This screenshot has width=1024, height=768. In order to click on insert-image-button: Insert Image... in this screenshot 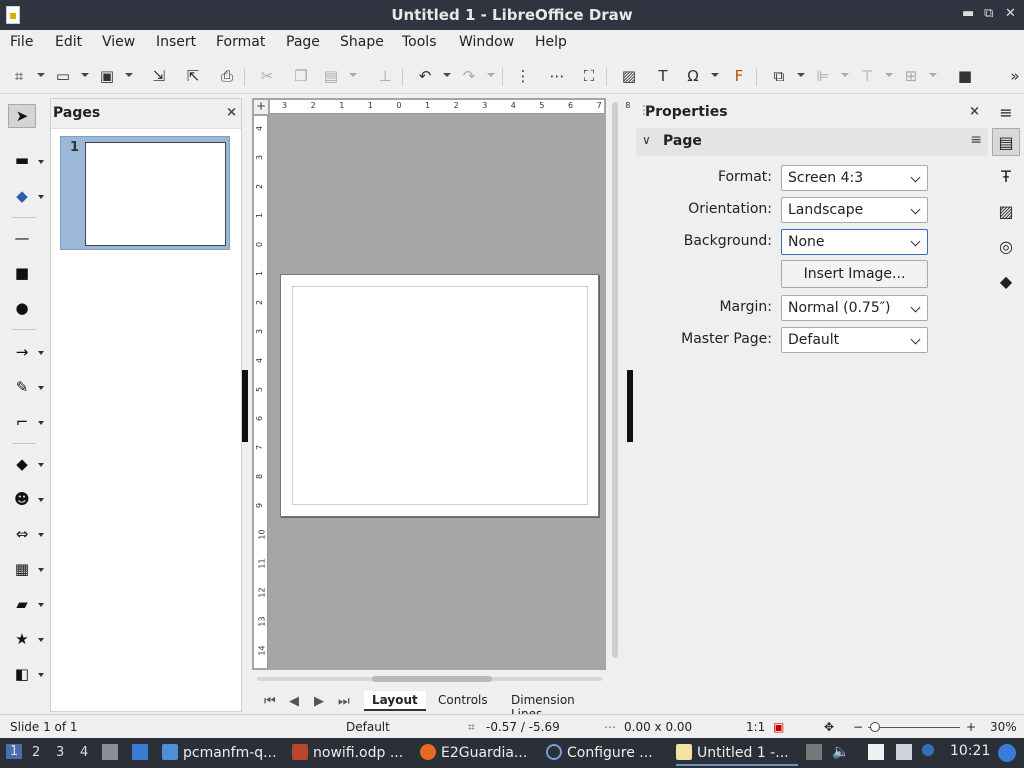, I will do `click(854, 274)`.